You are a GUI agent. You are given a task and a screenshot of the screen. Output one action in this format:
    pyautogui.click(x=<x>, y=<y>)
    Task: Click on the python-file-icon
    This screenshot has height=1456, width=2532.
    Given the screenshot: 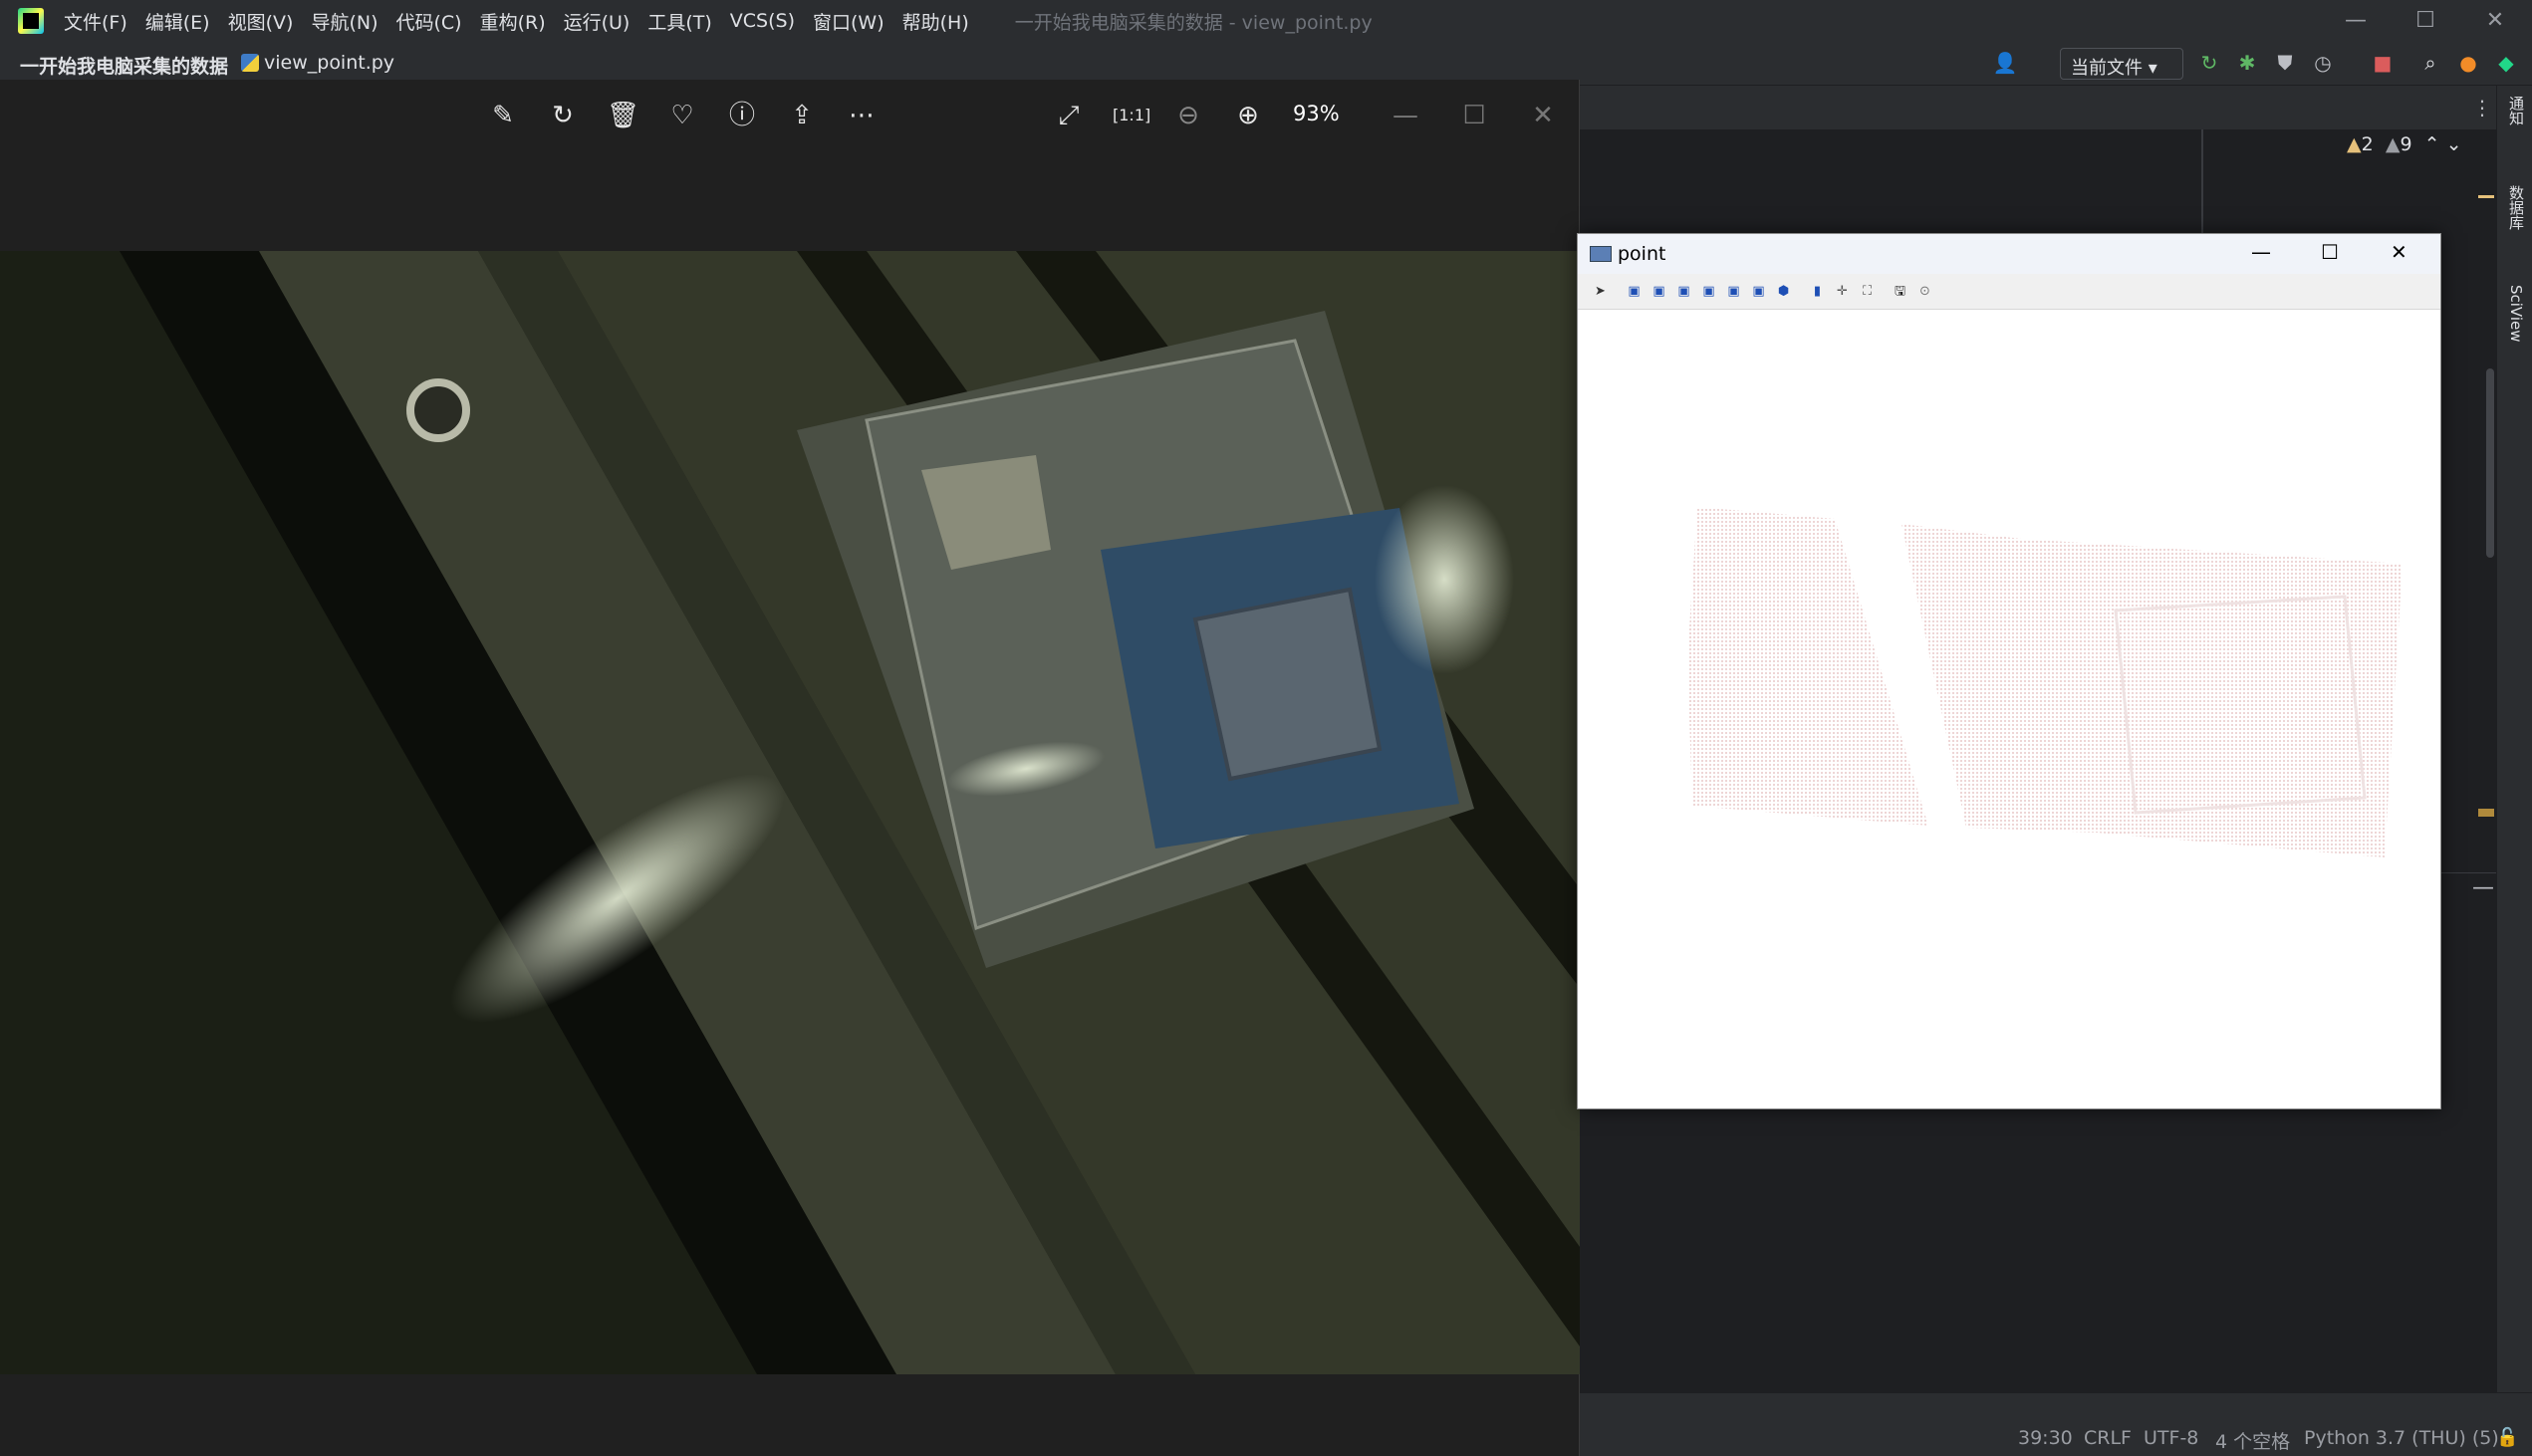 What is the action you would take?
    pyautogui.click(x=250, y=63)
    